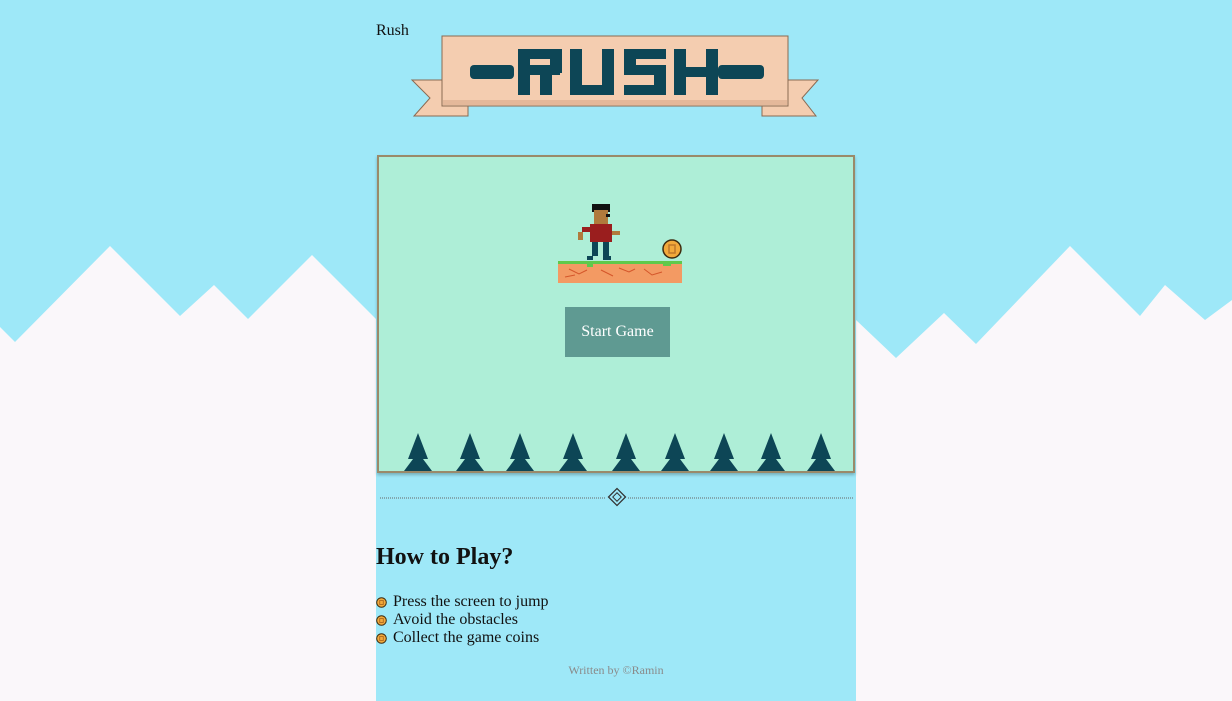  What do you see at coordinates (619, 452) in the screenshot?
I see `pine-trees` at bounding box center [619, 452].